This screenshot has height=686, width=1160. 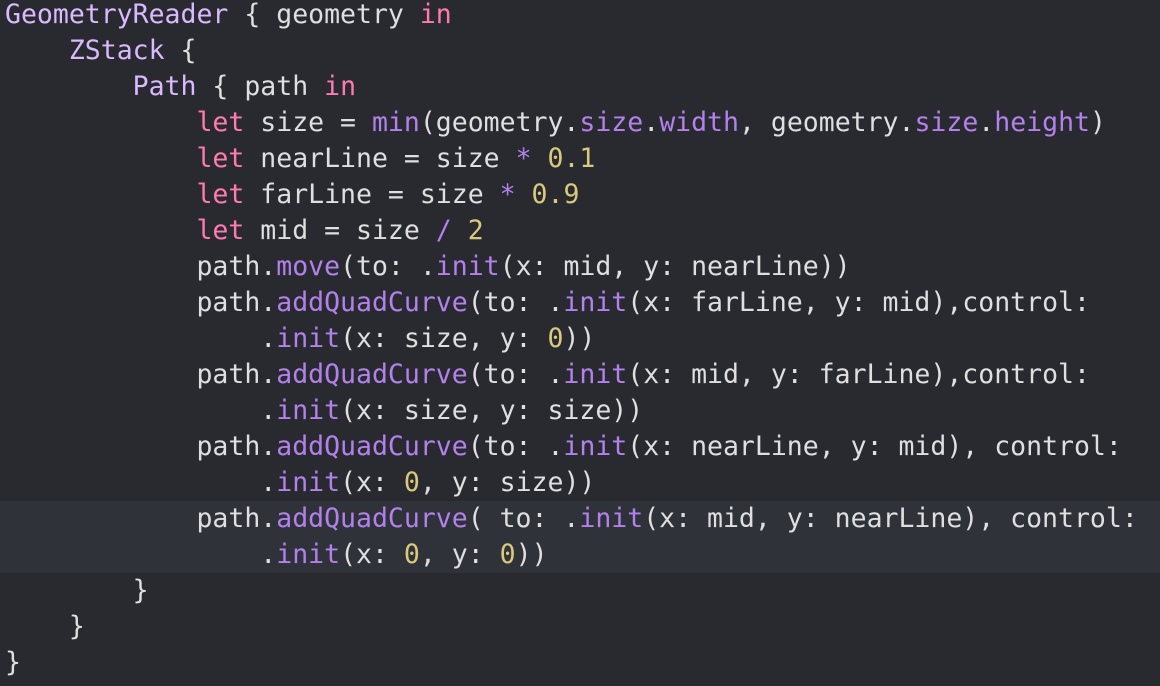 What do you see at coordinates (1098, 122) in the screenshot?
I see `code-token-plain: )` at bounding box center [1098, 122].